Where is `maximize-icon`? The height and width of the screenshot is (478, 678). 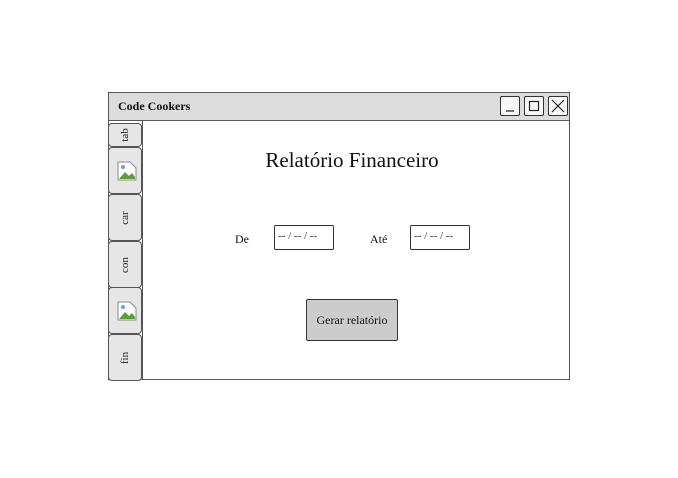 maximize-icon is located at coordinates (534, 106).